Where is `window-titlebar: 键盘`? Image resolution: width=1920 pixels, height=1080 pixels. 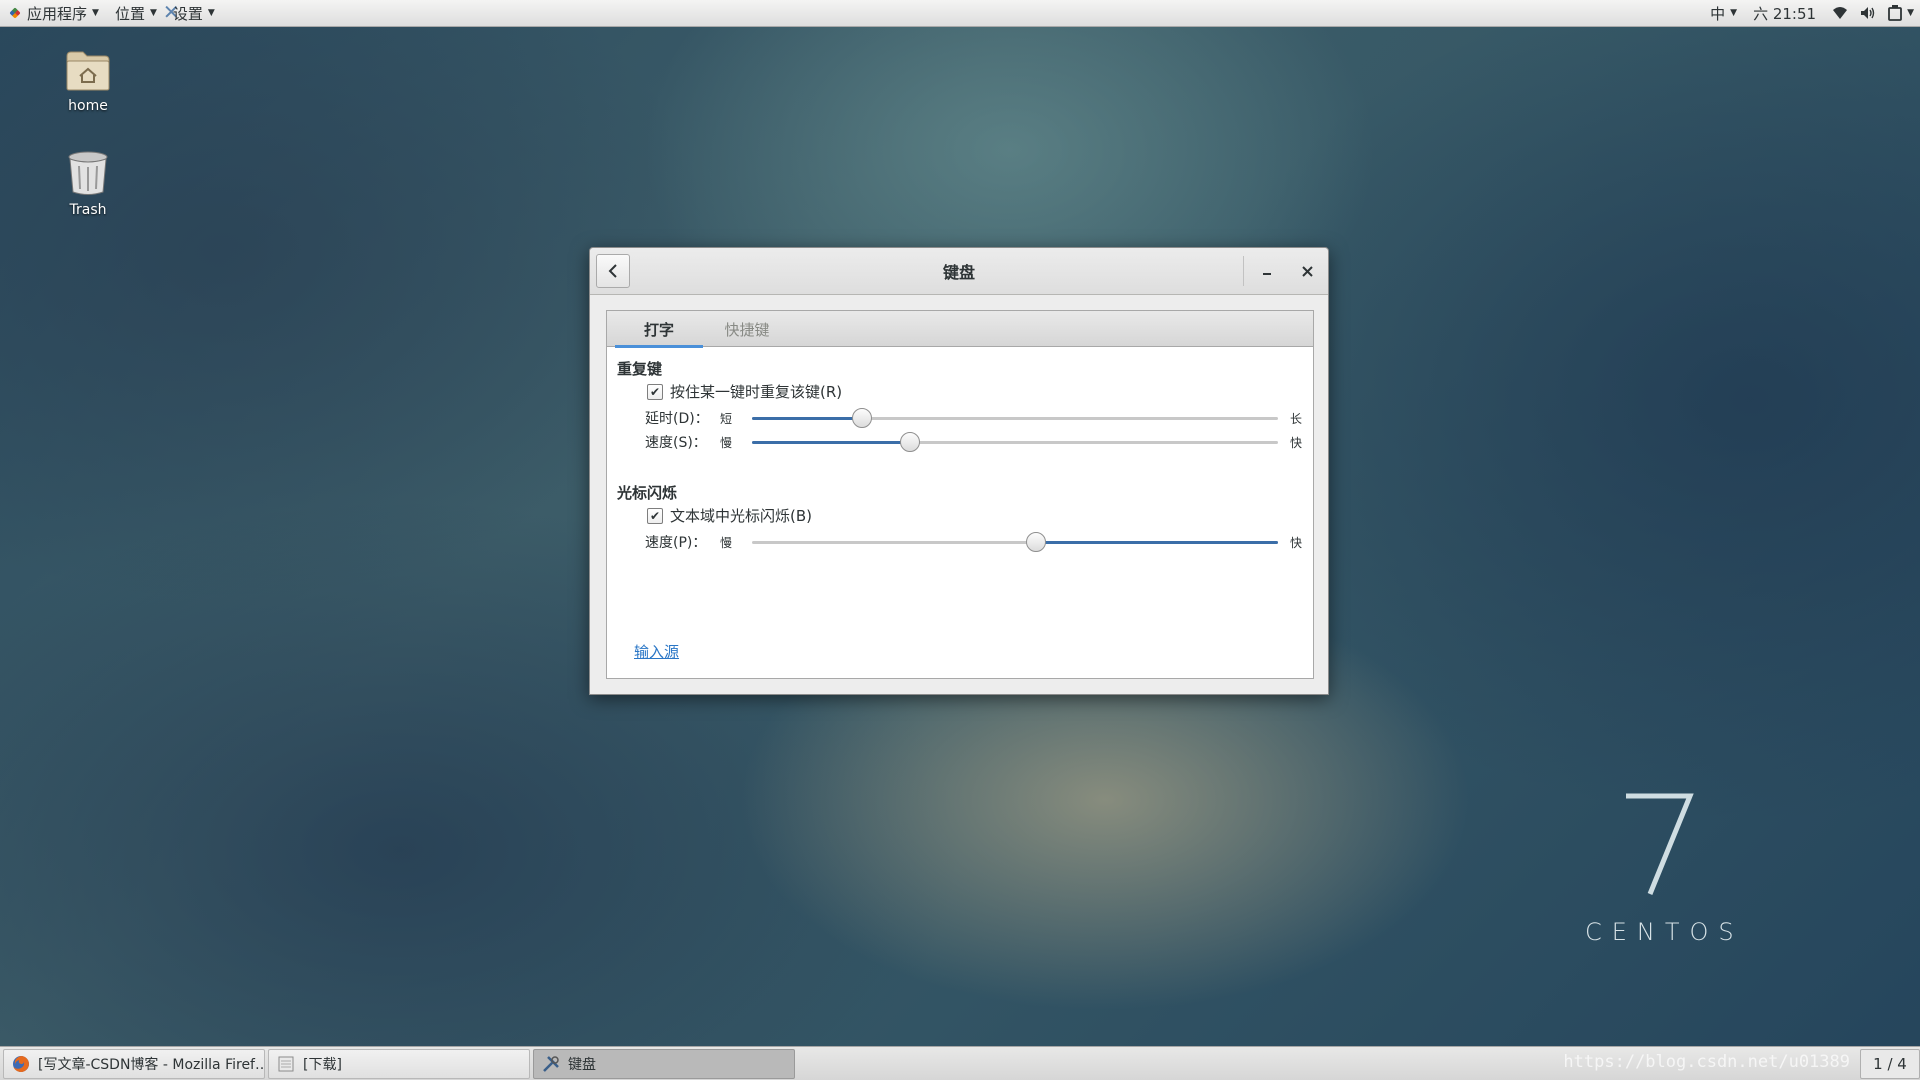
window-titlebar: 键盘 is located at coordinates (959, 271).